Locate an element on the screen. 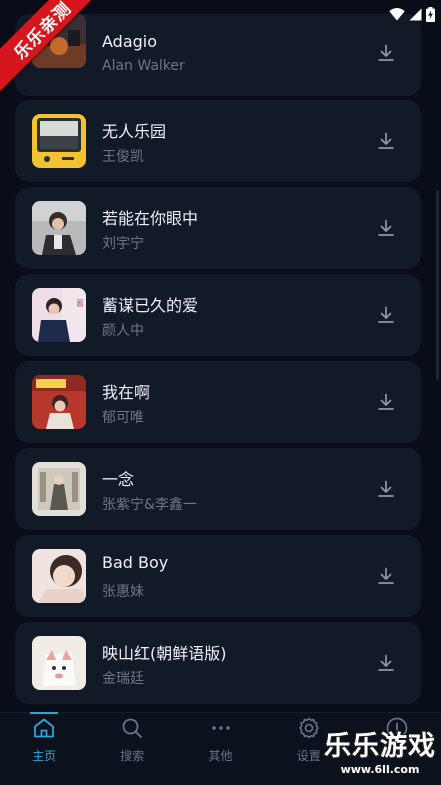 This screenshot has height=785, width=441. cellular-signal-icon is located at coordinates (415, 14).